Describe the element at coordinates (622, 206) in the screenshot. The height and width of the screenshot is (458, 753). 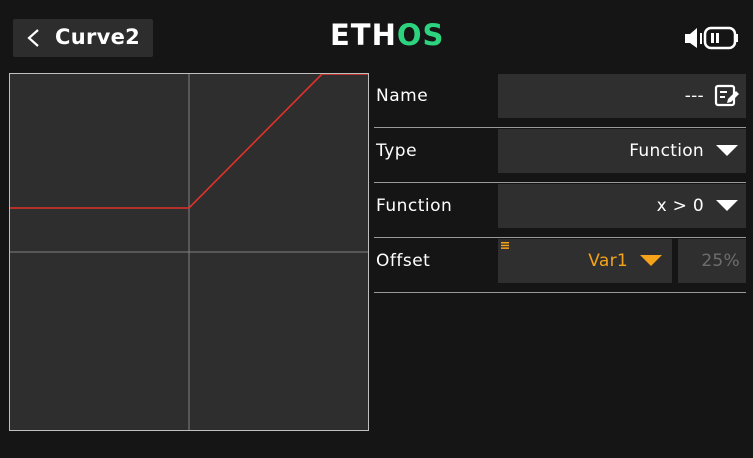
I see `function-select: x > 0` at that location.